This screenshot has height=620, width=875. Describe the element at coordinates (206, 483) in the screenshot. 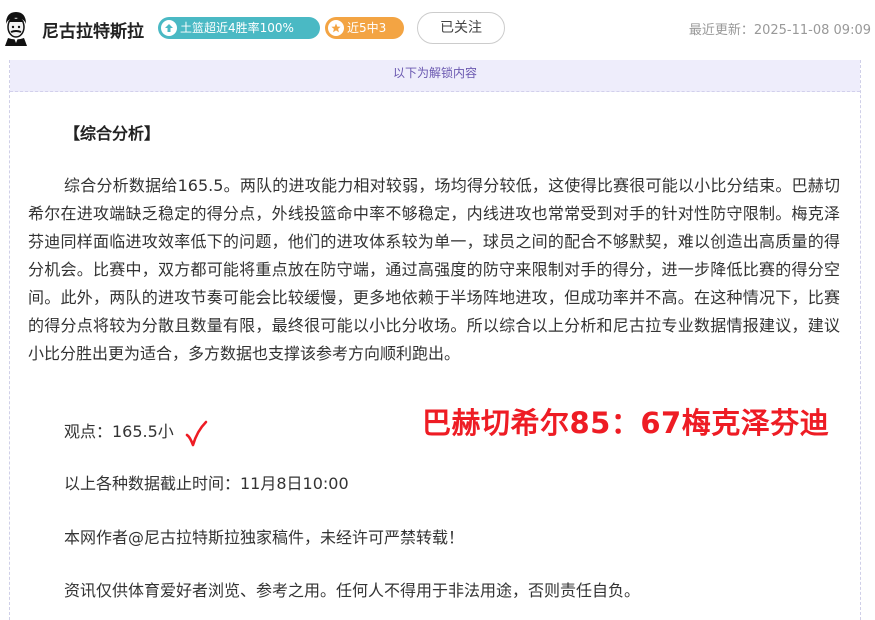

I see `data-cutoff-time: 以上各种数据截止时间：11月8日10:00` at that location.